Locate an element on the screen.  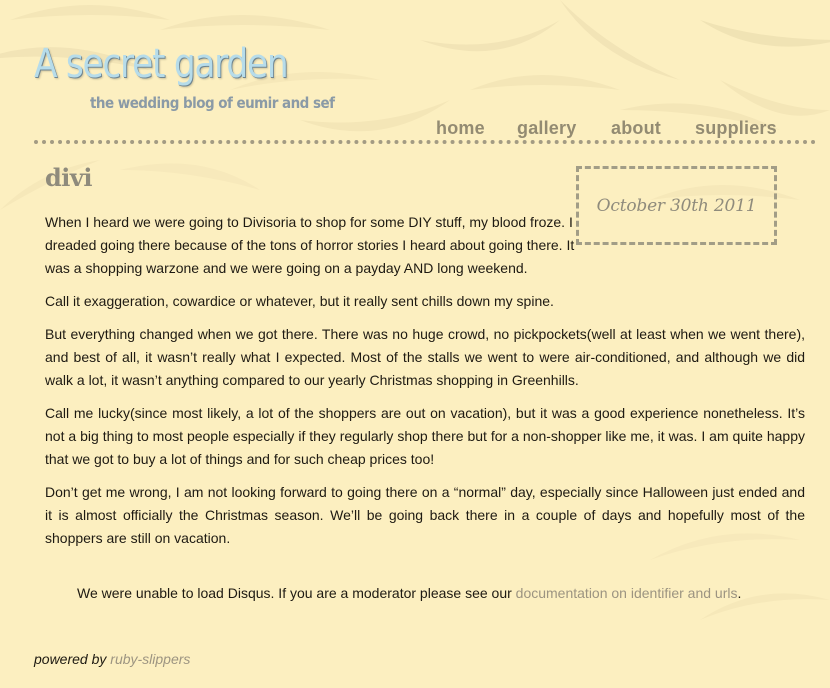
nav-item-suppliers: suppliers is located at coordinates (736, 128).